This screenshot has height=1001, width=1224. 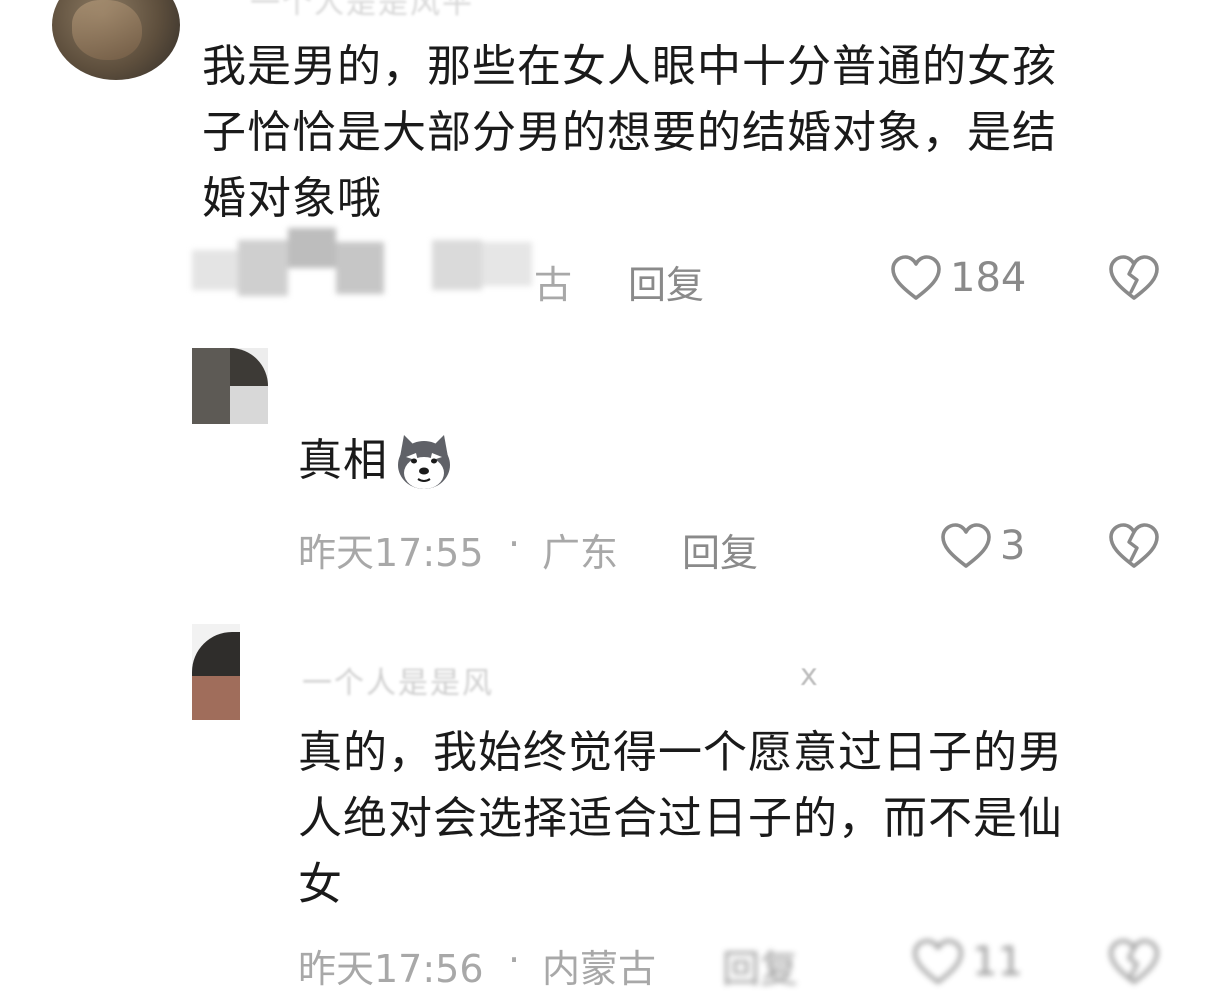 What do you see at coordinates (599, 969) in the screenshot?
I see `comment-location: 内蒙古` at bounding box center [599, 969].